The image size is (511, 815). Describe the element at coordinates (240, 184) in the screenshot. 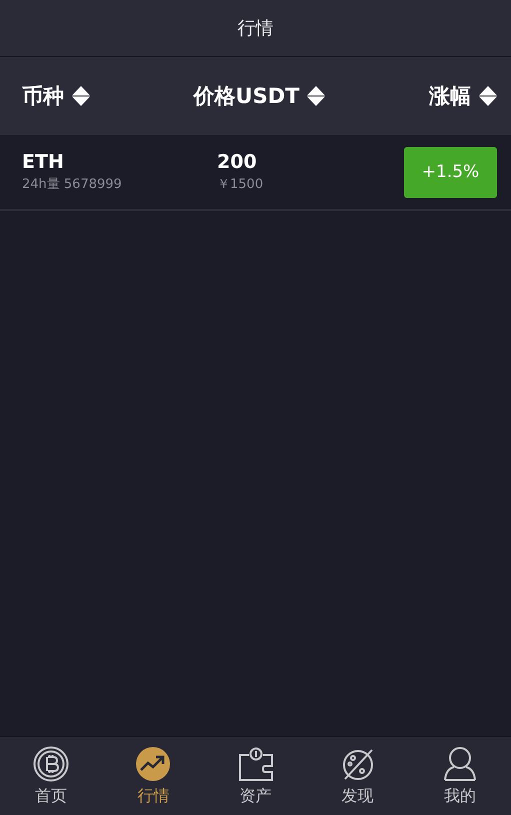

I see `cny-price-text: ￥1500` at that location.